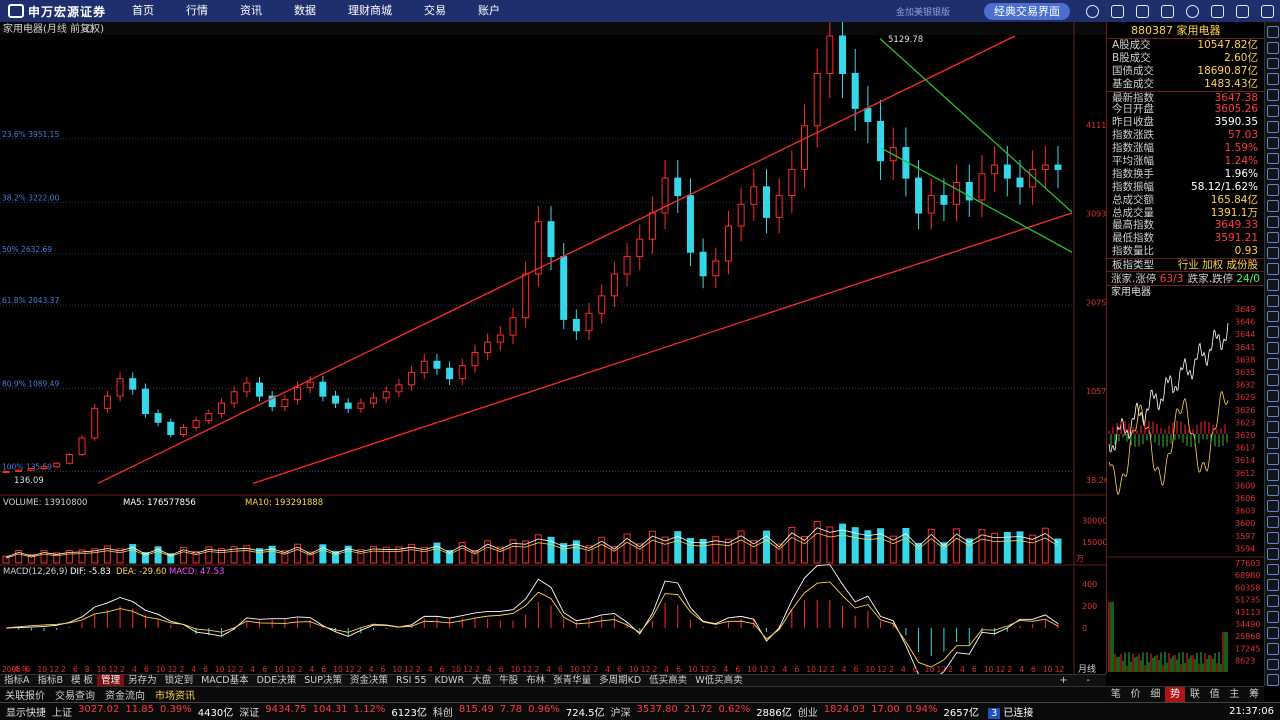 The height and width of the screenshot is (720, 1280). I want to click on headset-icon, so click(1117, 11).